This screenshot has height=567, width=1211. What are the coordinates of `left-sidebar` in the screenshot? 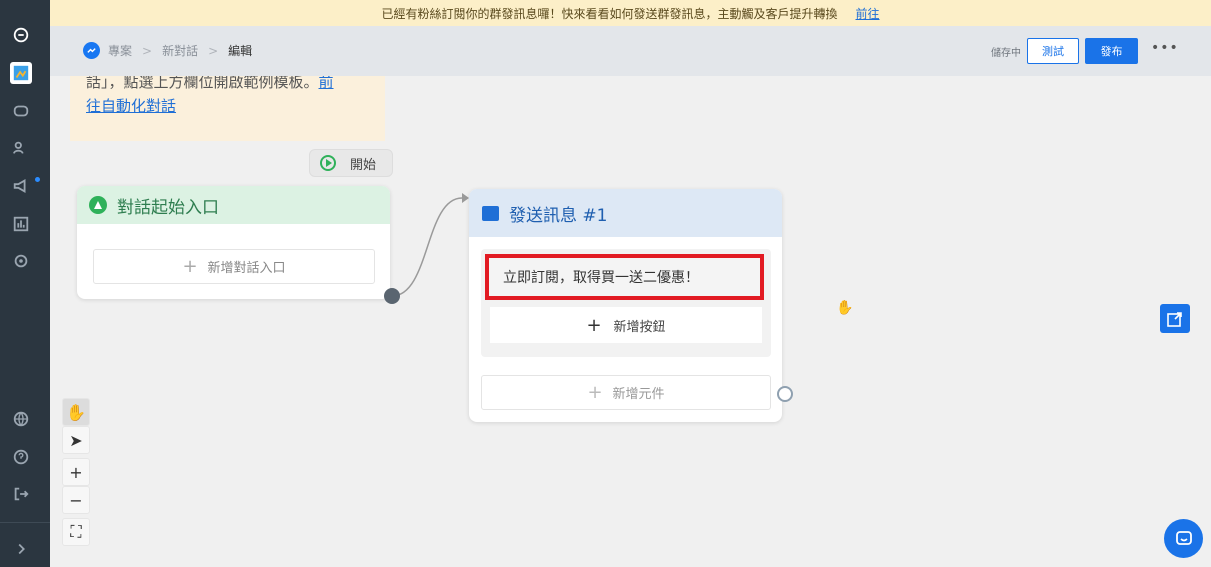 It's located at (25, 283).